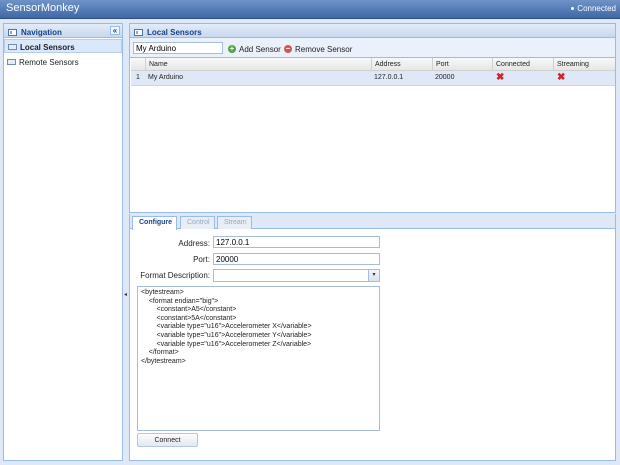  What do you see at coordinates (47, 47) in the screenshot?
I see `sidebar-item-label: Local Sensors` at bounding box center [47, 47].